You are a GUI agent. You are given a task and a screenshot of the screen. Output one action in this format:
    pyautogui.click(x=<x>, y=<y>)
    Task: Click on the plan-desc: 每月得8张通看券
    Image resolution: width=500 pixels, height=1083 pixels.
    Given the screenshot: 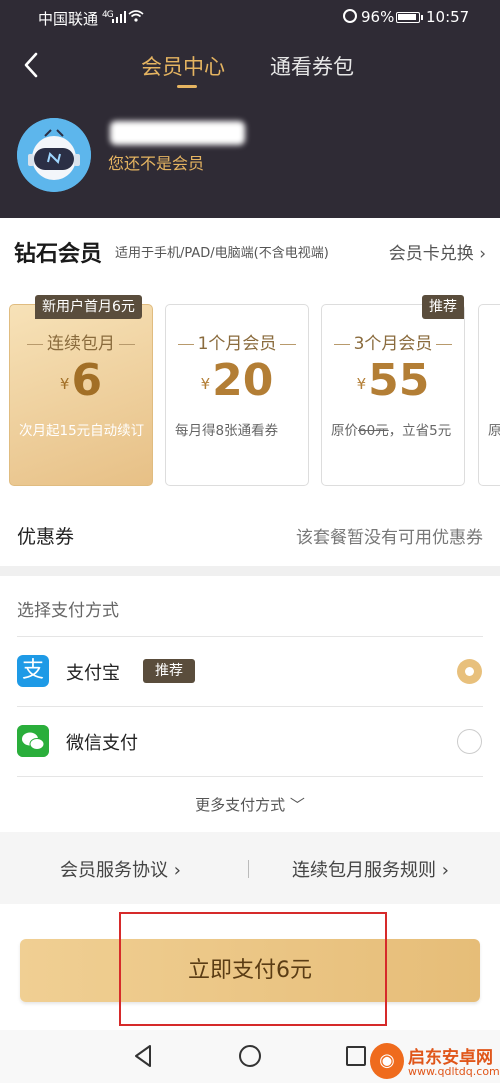 What is the action you would take?
    pyautogui.click(x=227, y=431)
    